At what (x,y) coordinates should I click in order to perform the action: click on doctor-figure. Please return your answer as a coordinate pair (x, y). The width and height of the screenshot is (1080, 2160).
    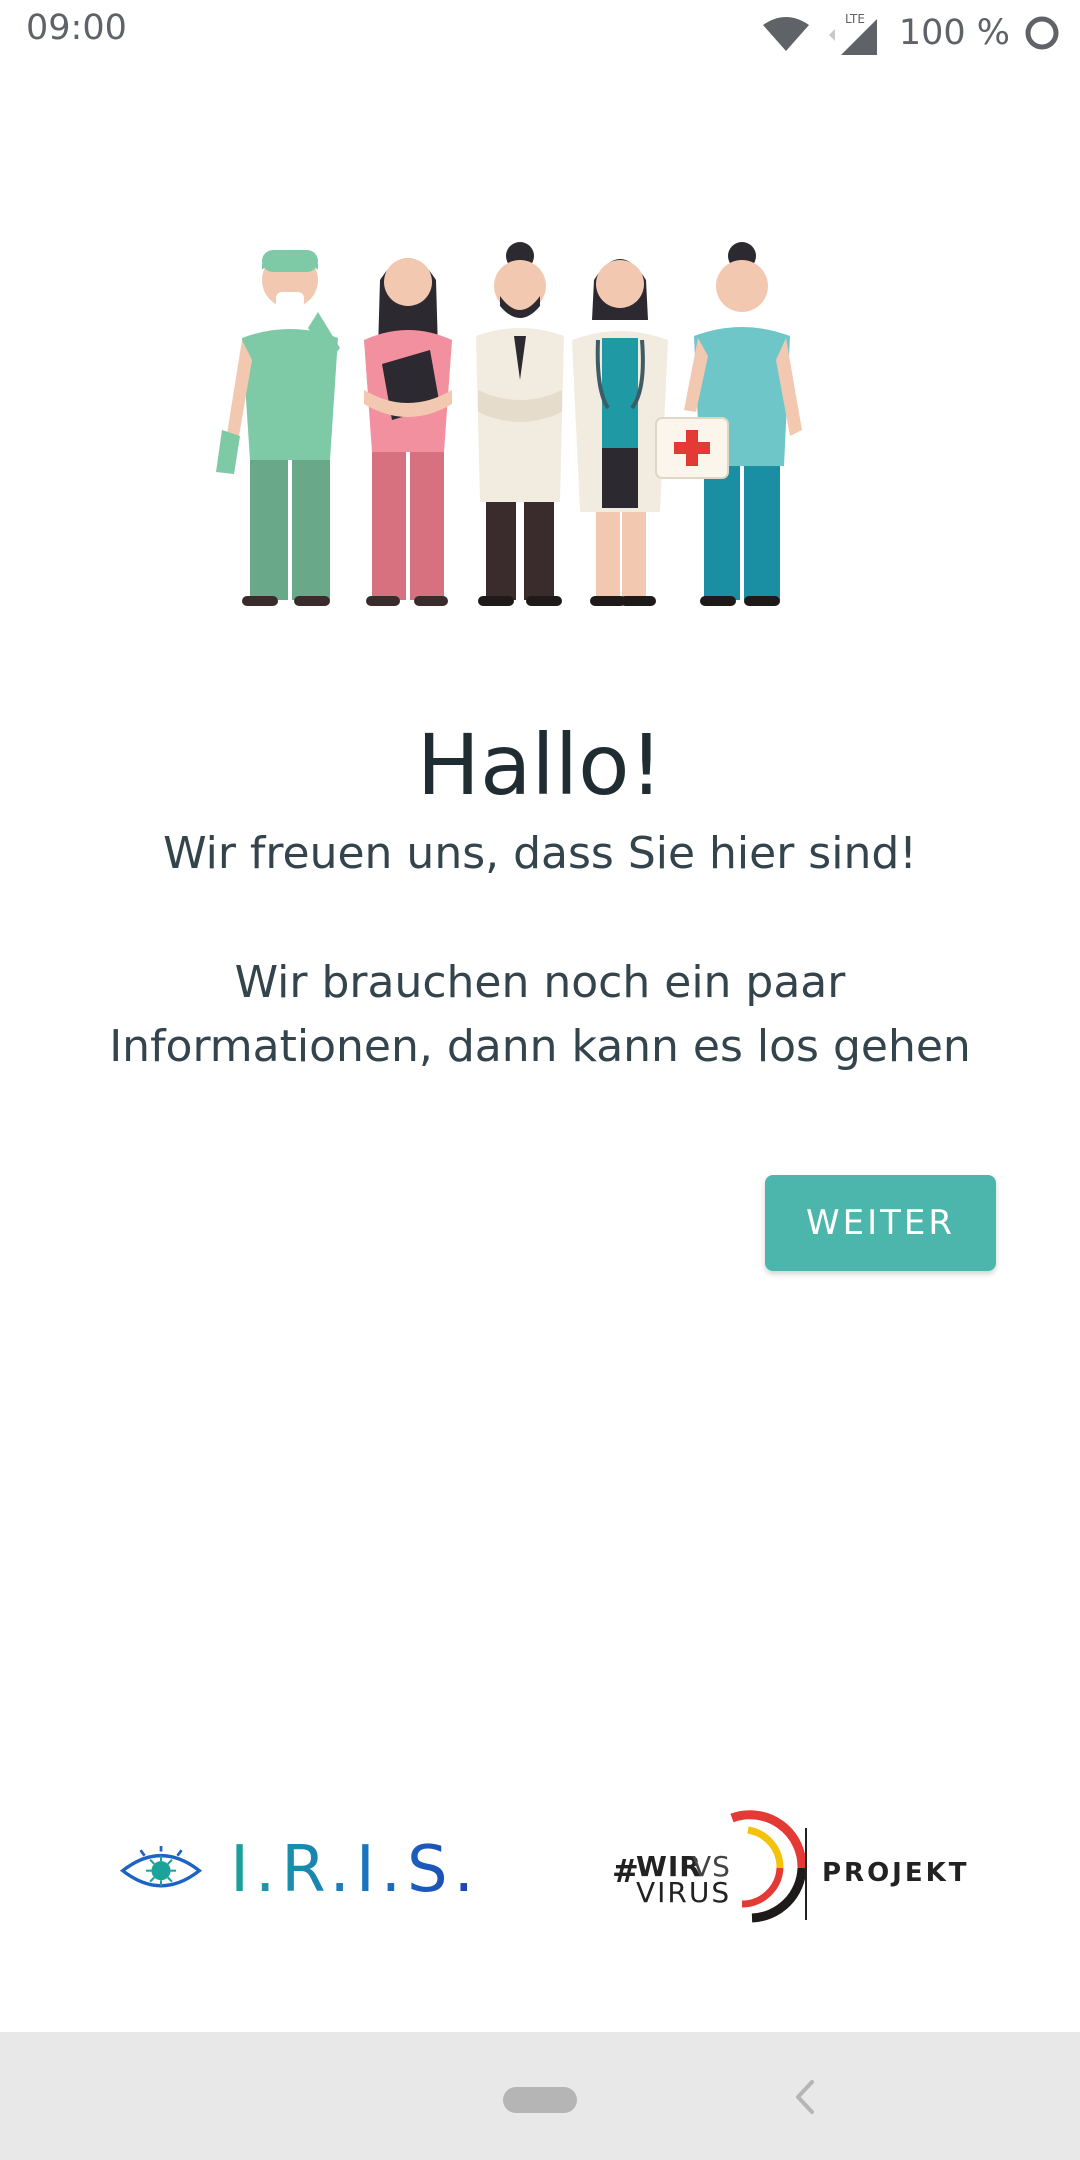
    Looking at the image, I should click on (520, 424).